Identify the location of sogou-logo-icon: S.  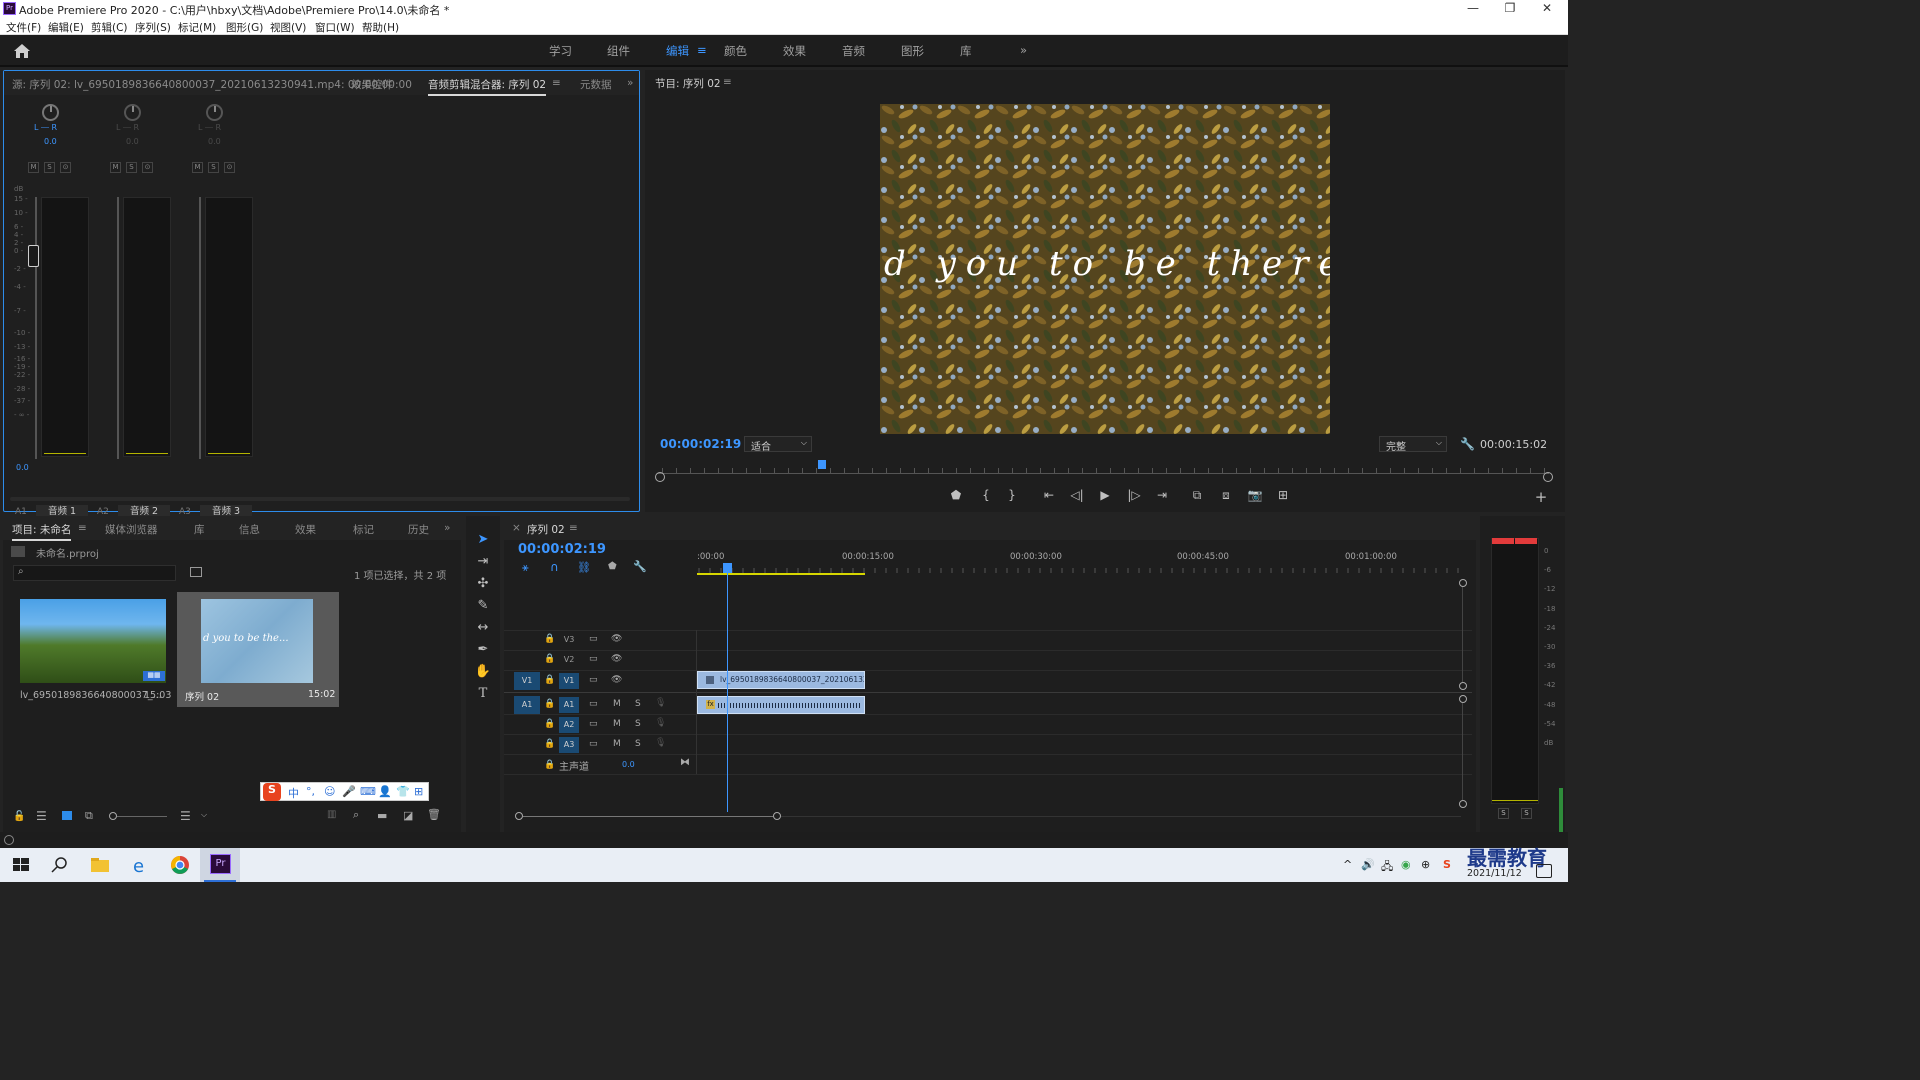
(272, 792).